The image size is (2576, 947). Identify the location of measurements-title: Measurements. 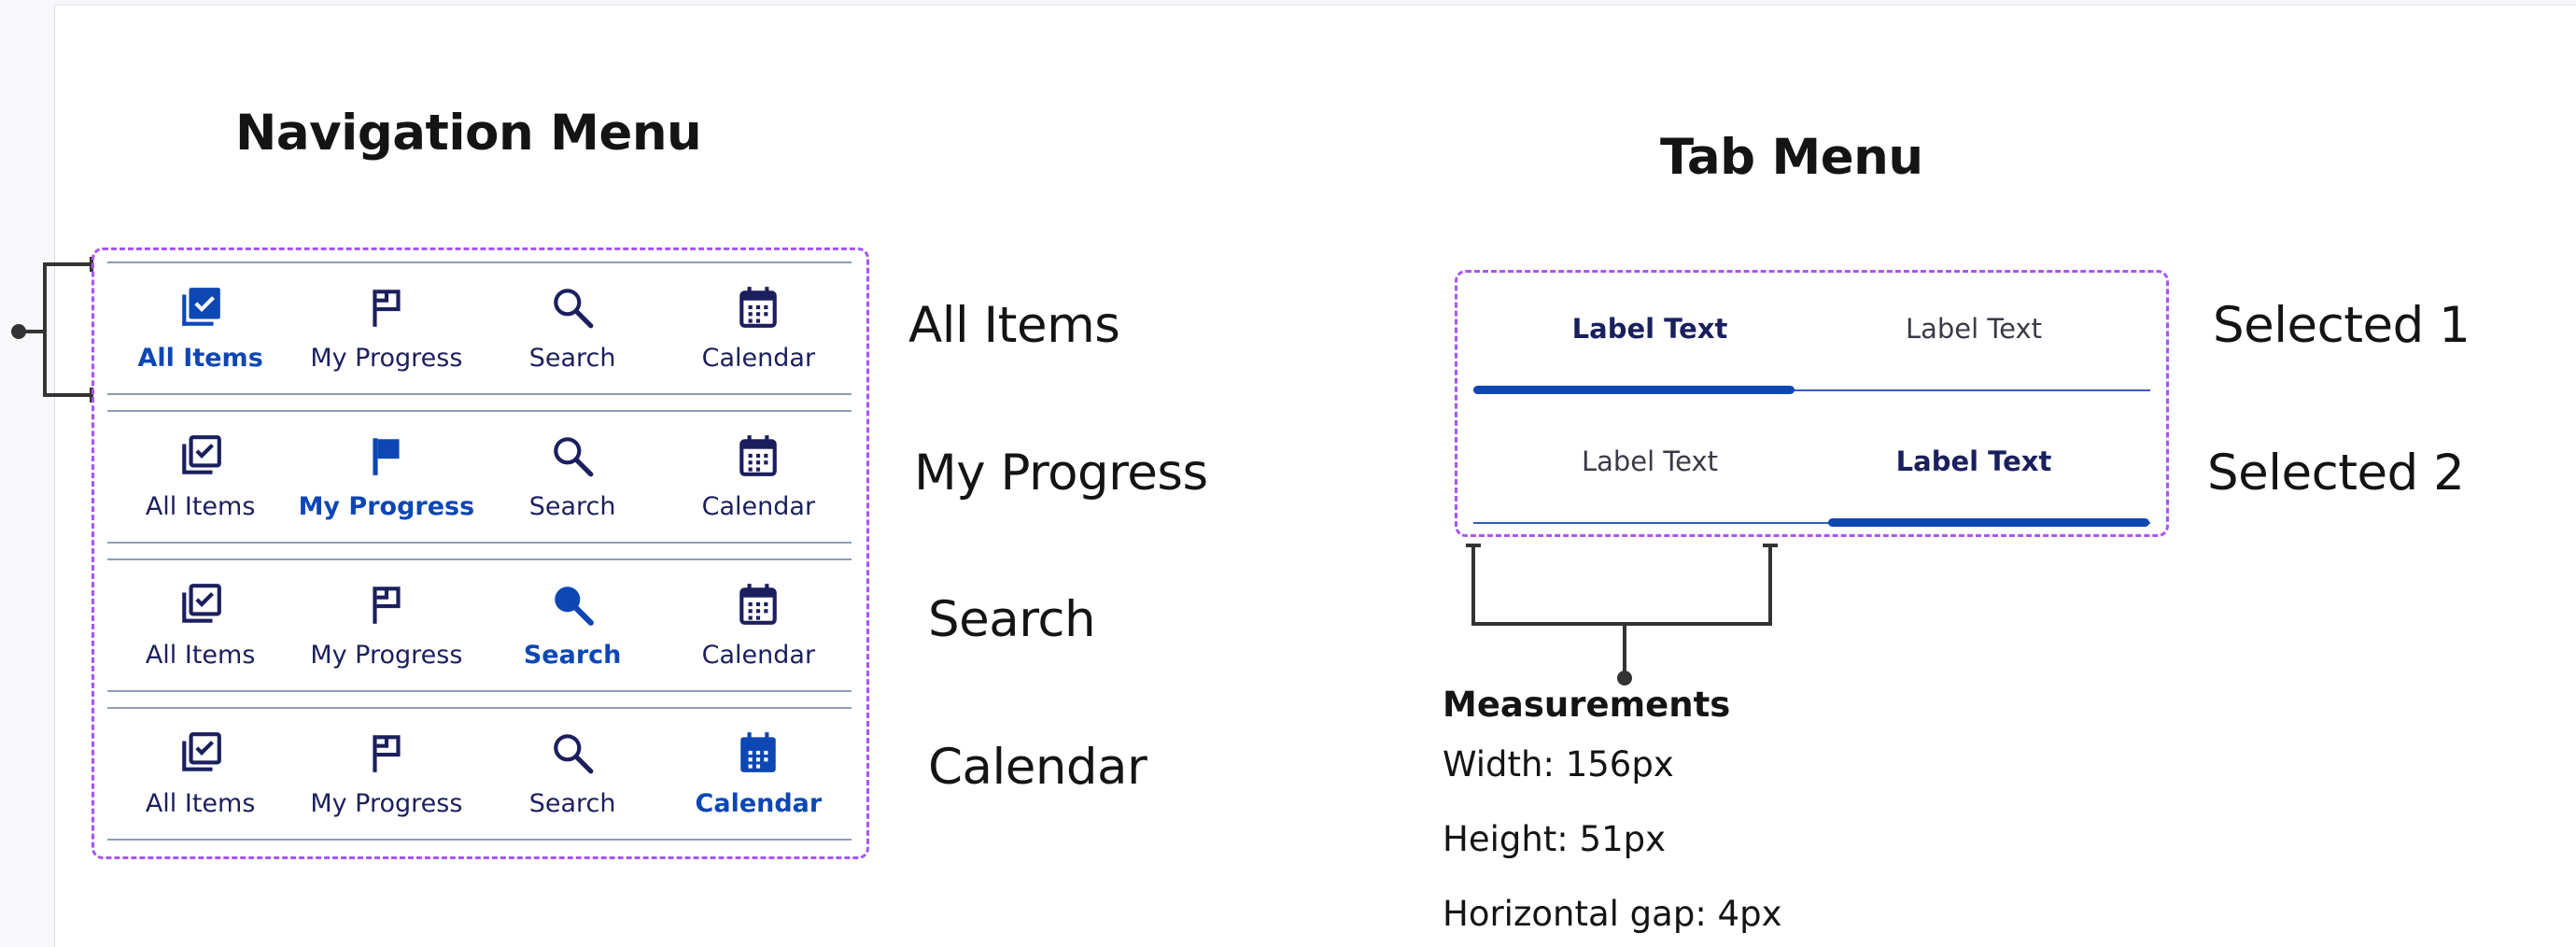
(1587, 705).